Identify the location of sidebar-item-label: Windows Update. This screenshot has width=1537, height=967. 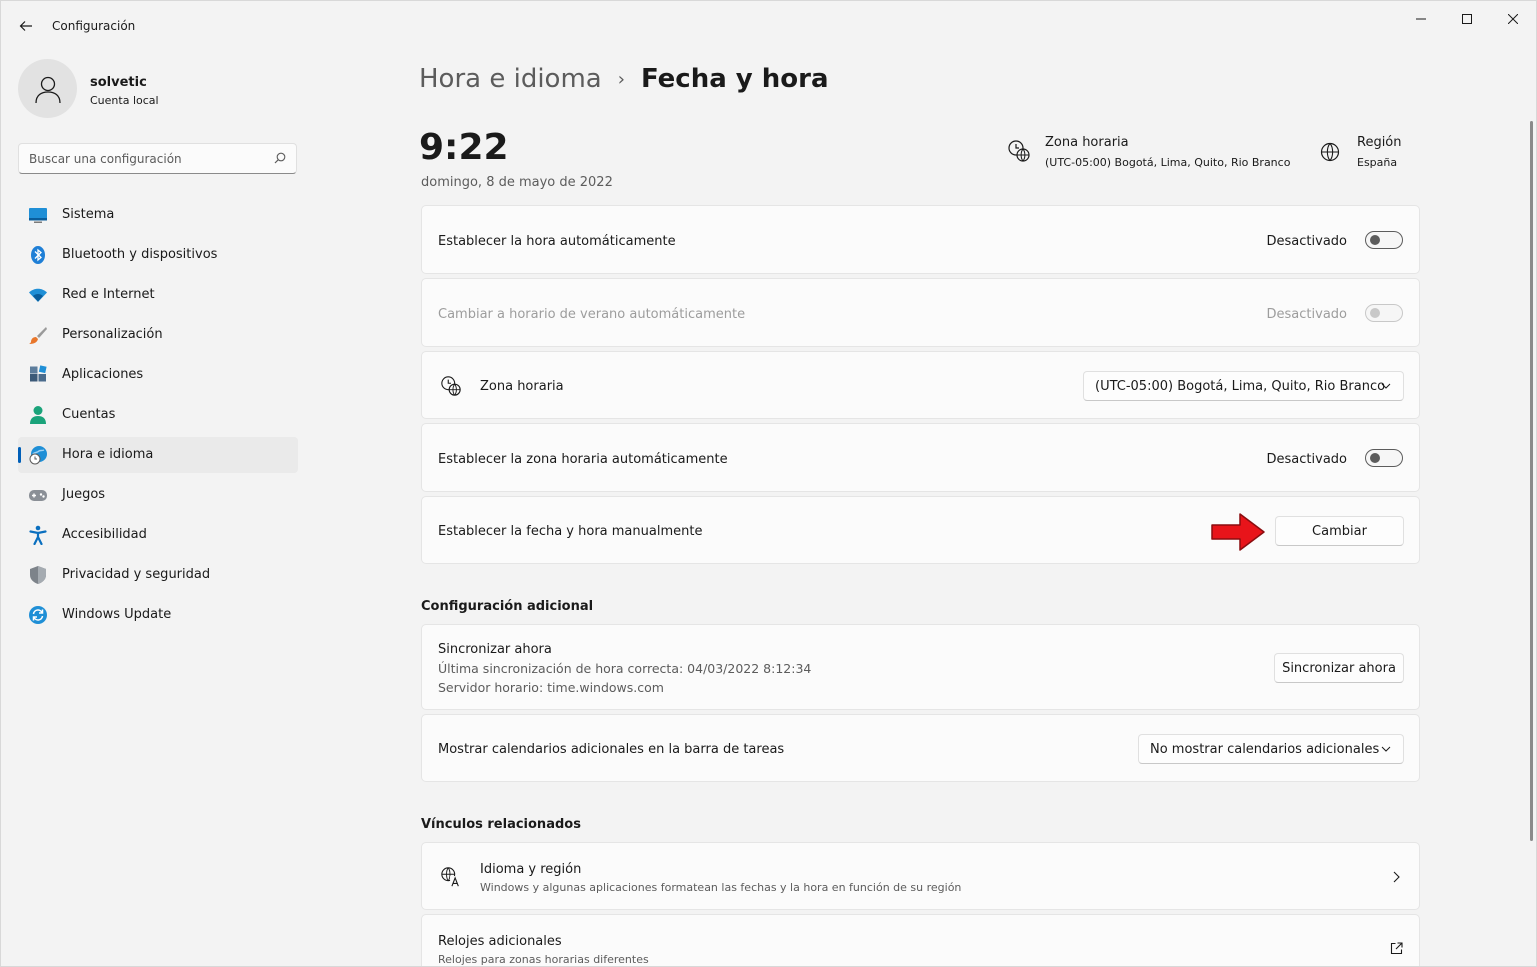
(117, 614).